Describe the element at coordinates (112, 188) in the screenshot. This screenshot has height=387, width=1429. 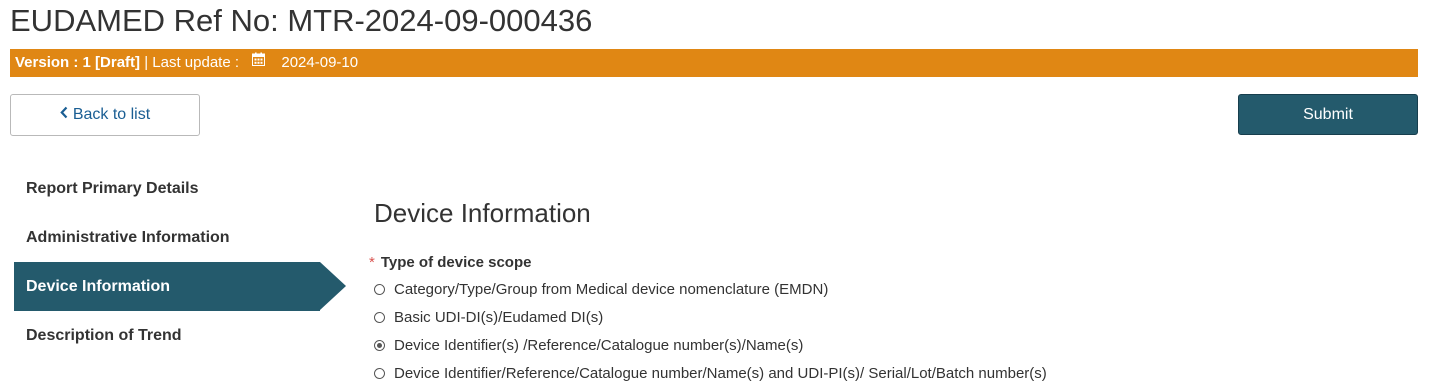
I see `sidebar-item-label: Report Primary Details` at that location.